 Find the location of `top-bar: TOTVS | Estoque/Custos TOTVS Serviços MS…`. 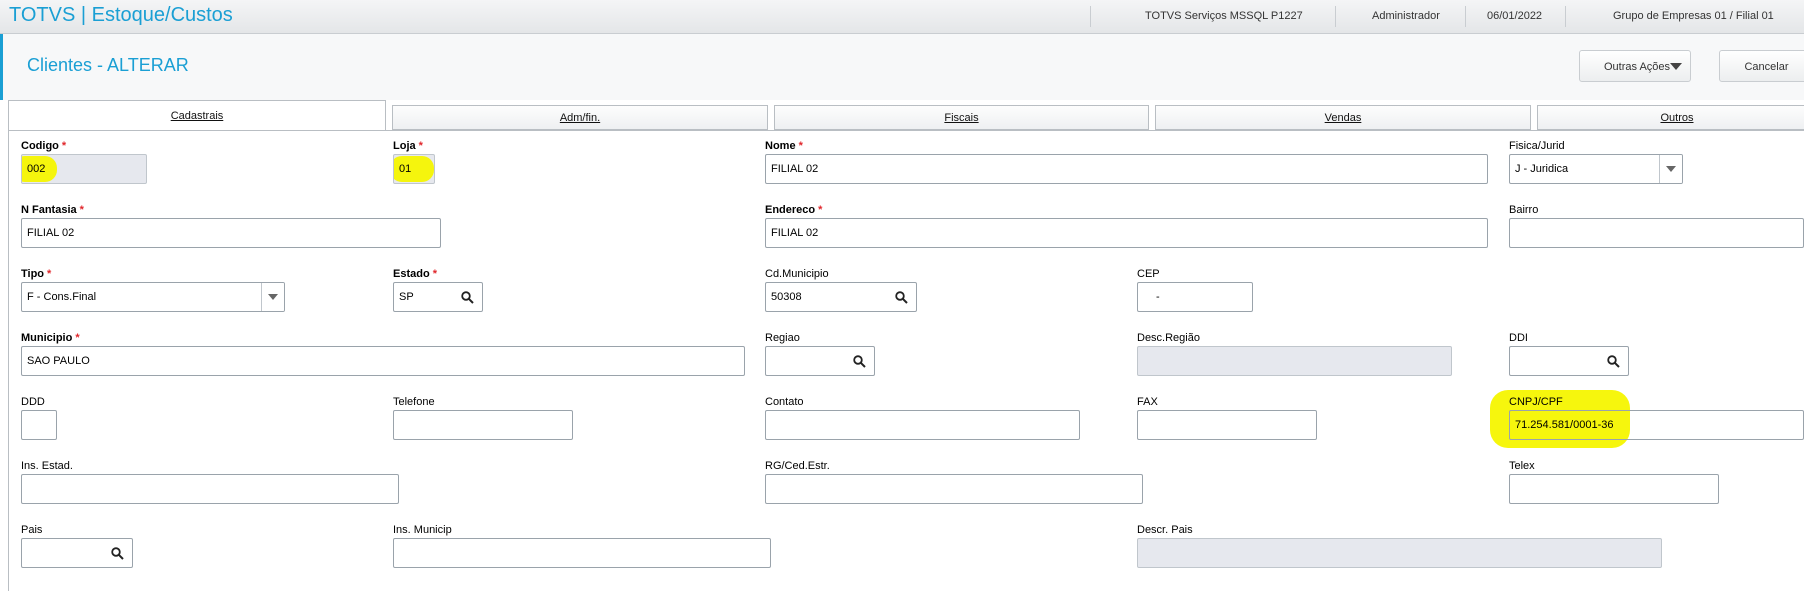

top-bar: TOTVS | Estoque/Custos TOTVS Serviços MS… is located at coordinates (902, 17).